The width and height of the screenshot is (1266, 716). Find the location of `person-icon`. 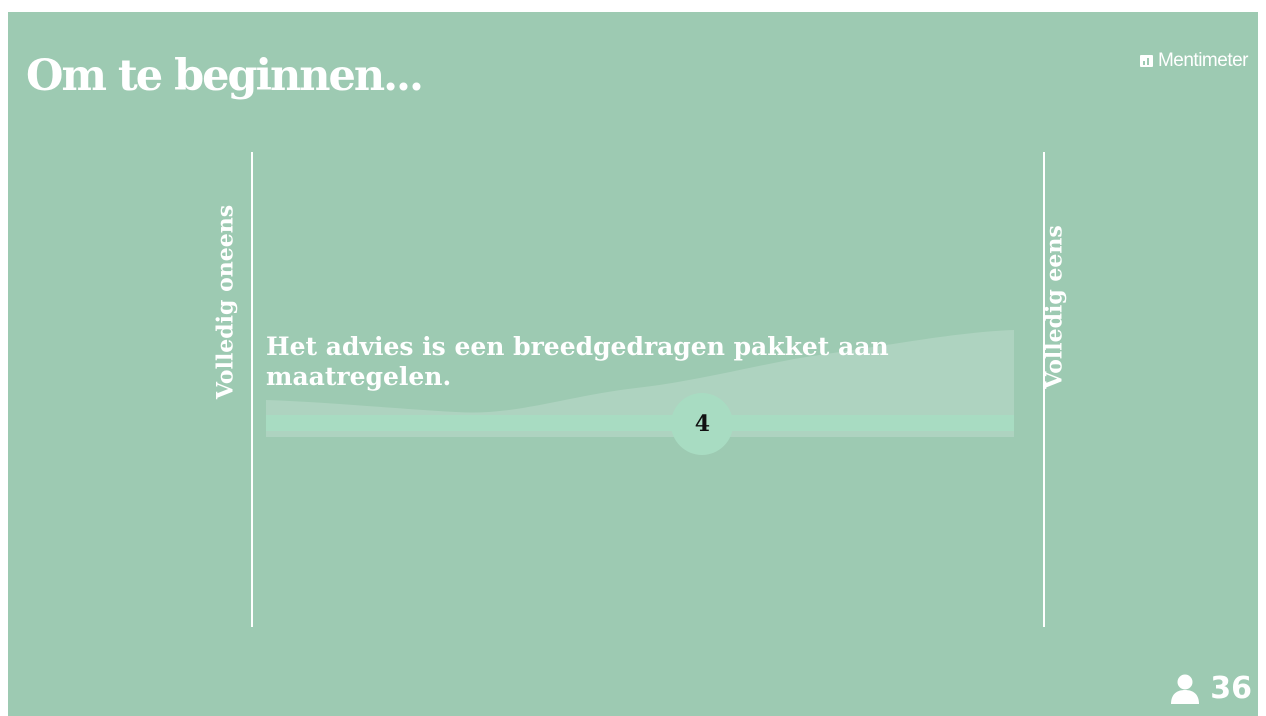

person-icon is located at coordinates (1185, 689).